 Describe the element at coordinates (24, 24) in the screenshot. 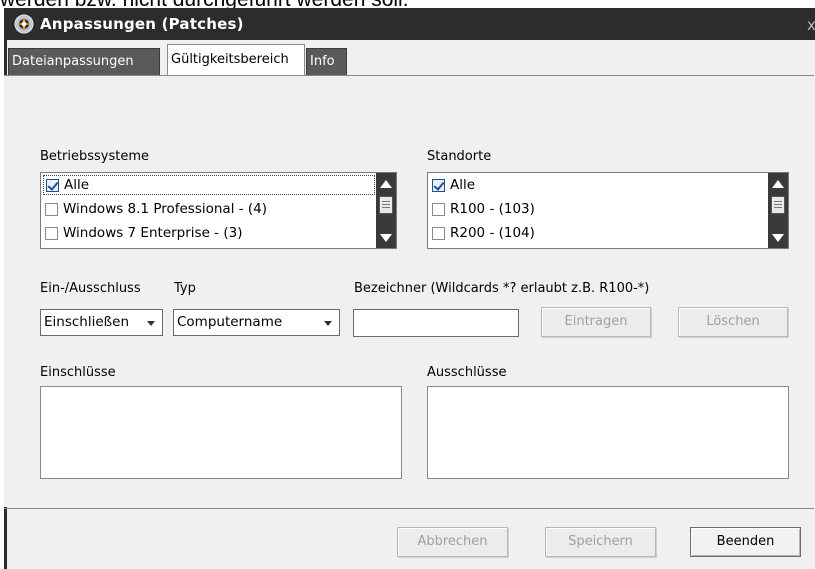

I see `patches-app-icon` at that location.